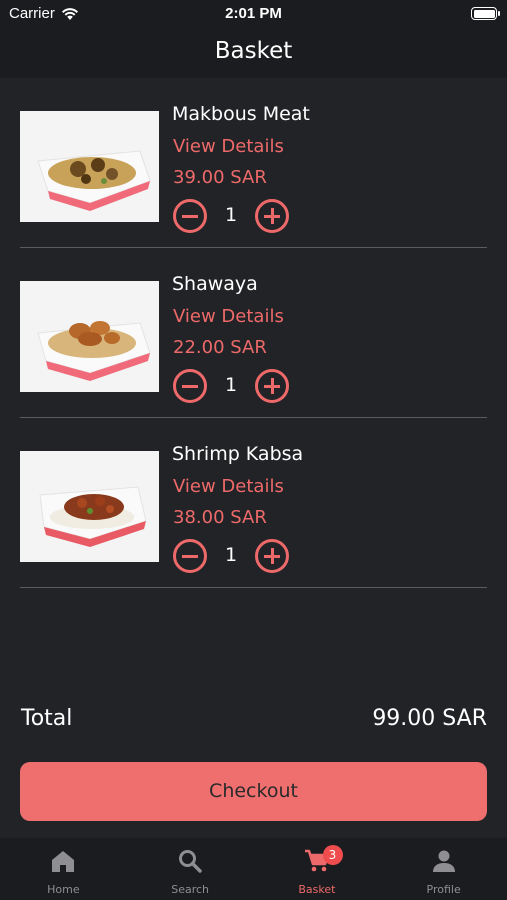 The image size is (507, 900). I want to click on item-price: 38.00 SAR, so click(220, 517).